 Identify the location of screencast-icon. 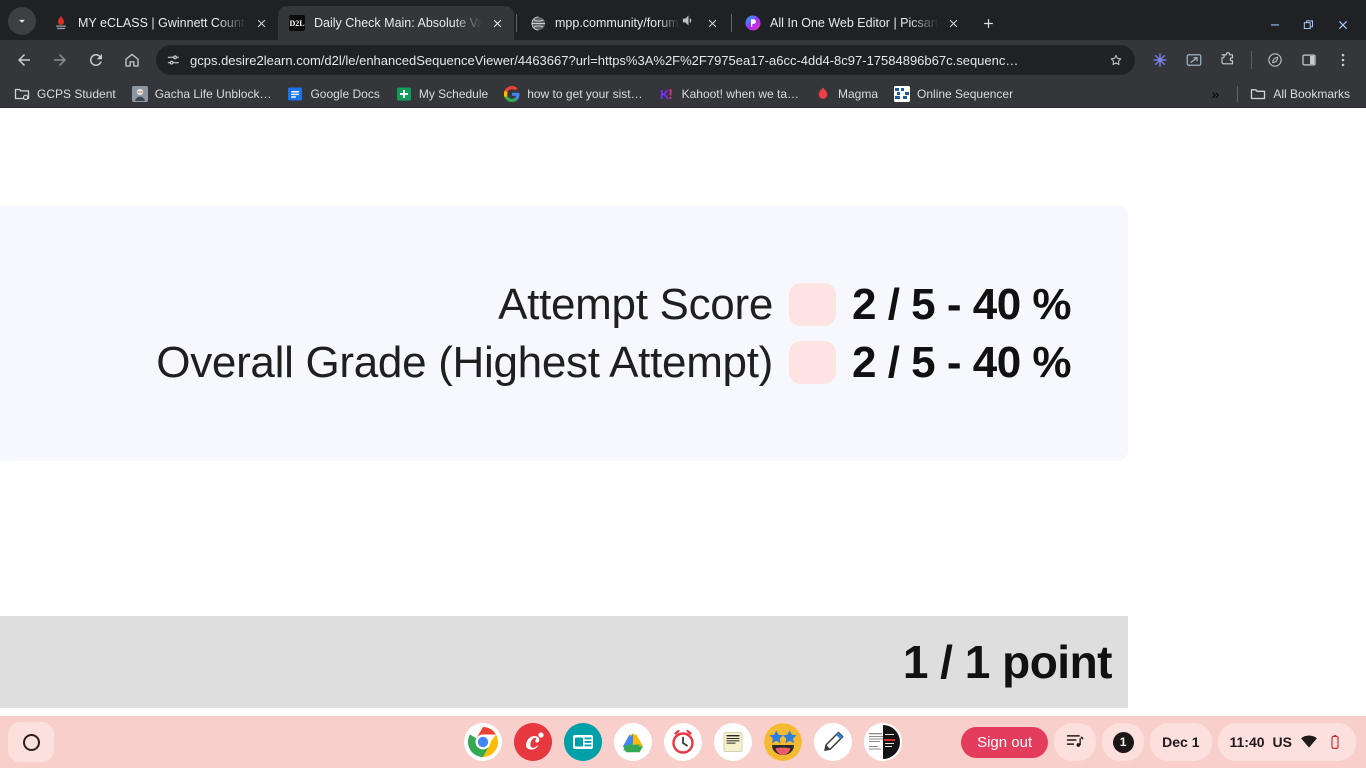
(1194, 60).